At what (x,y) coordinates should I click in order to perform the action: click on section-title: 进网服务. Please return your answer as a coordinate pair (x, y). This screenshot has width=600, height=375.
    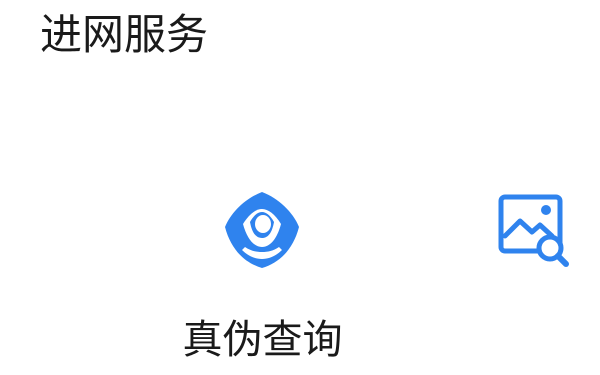
    Looking at the image, I should click on (124, 34).